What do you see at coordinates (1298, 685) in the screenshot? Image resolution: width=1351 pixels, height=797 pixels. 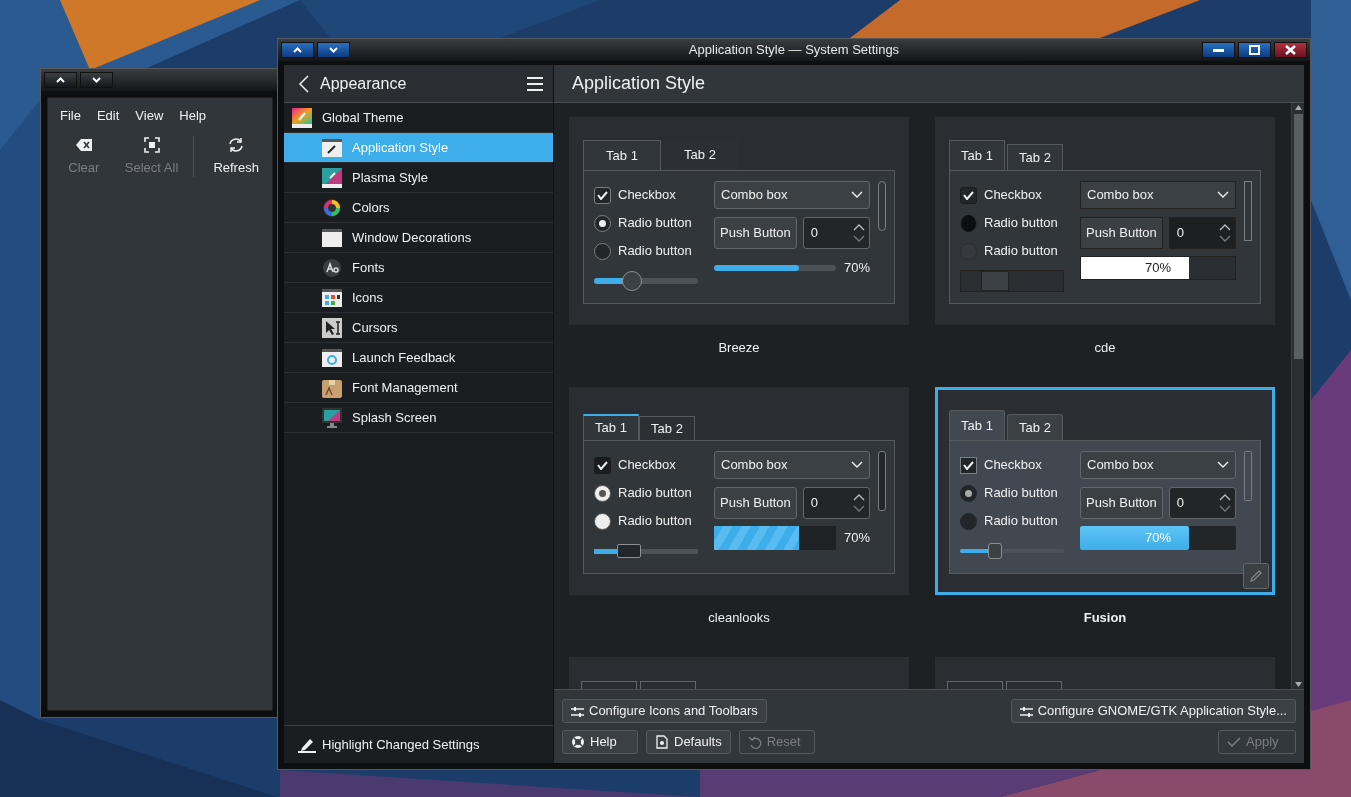 I see `arrow-down-icon` at bounding box center [1298, 685].